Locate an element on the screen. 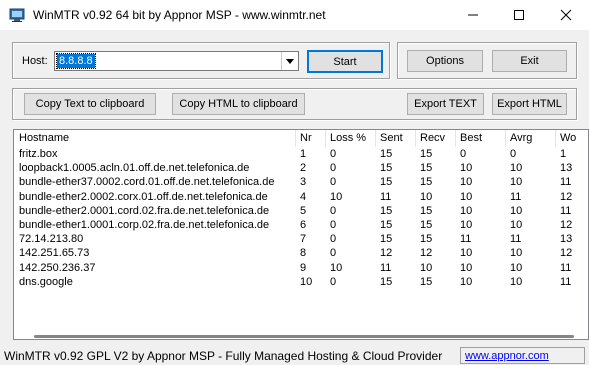  cell-recv: 12 is located at coordinates (426, 253).